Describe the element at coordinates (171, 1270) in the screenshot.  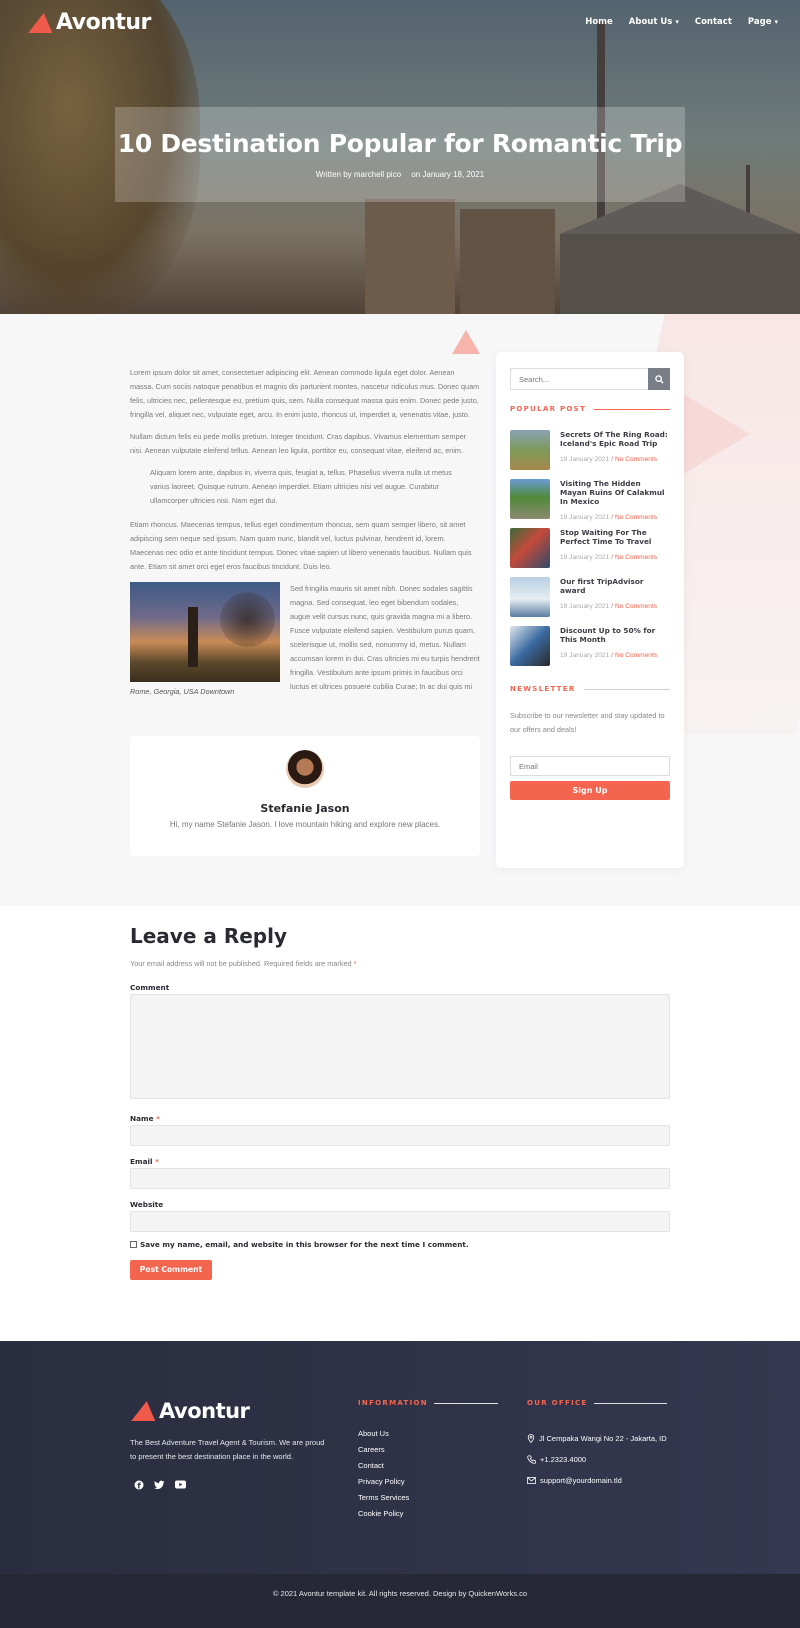
I see `post-comment-button: Post Comment` at that location.